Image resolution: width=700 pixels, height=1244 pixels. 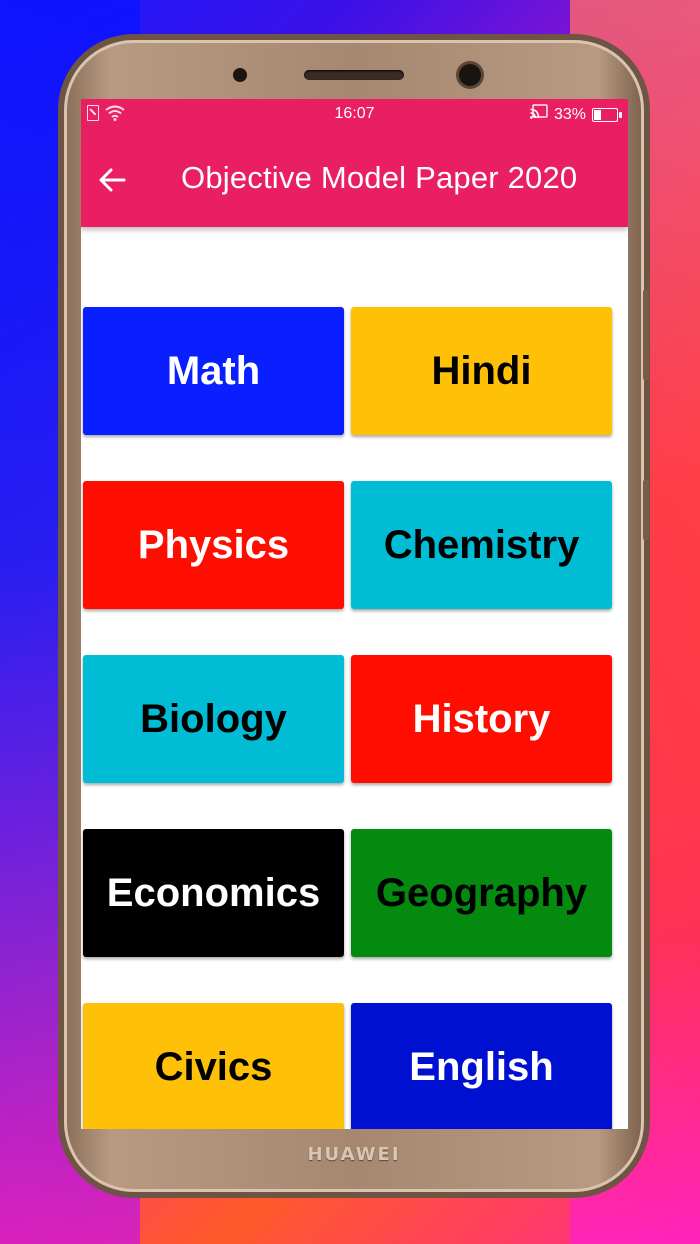 I want to click on subject-tile-math: Math, so click(x=213, y=371).